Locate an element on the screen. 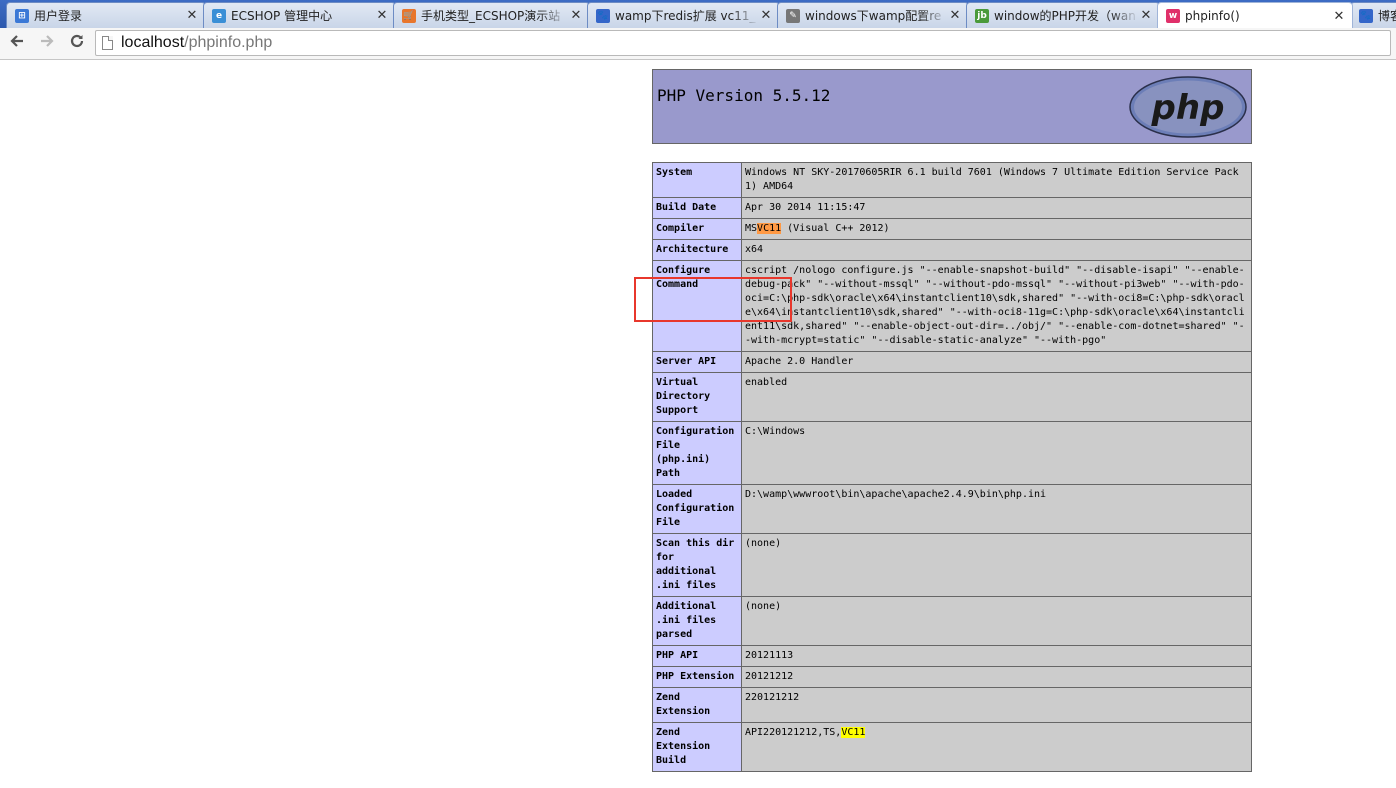 The image size is (1396, 788). phpinfo-value: API220121212,TS,VC11 is located at coordinates (996, 747).